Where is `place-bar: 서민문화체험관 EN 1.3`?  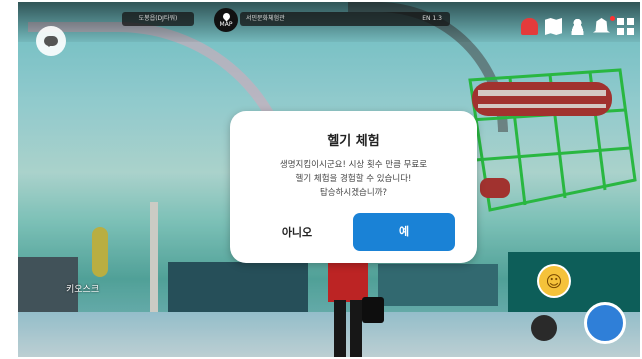
place-bar: 서민문화체험관 EN 1.3 is located at coordinates (345, 19).